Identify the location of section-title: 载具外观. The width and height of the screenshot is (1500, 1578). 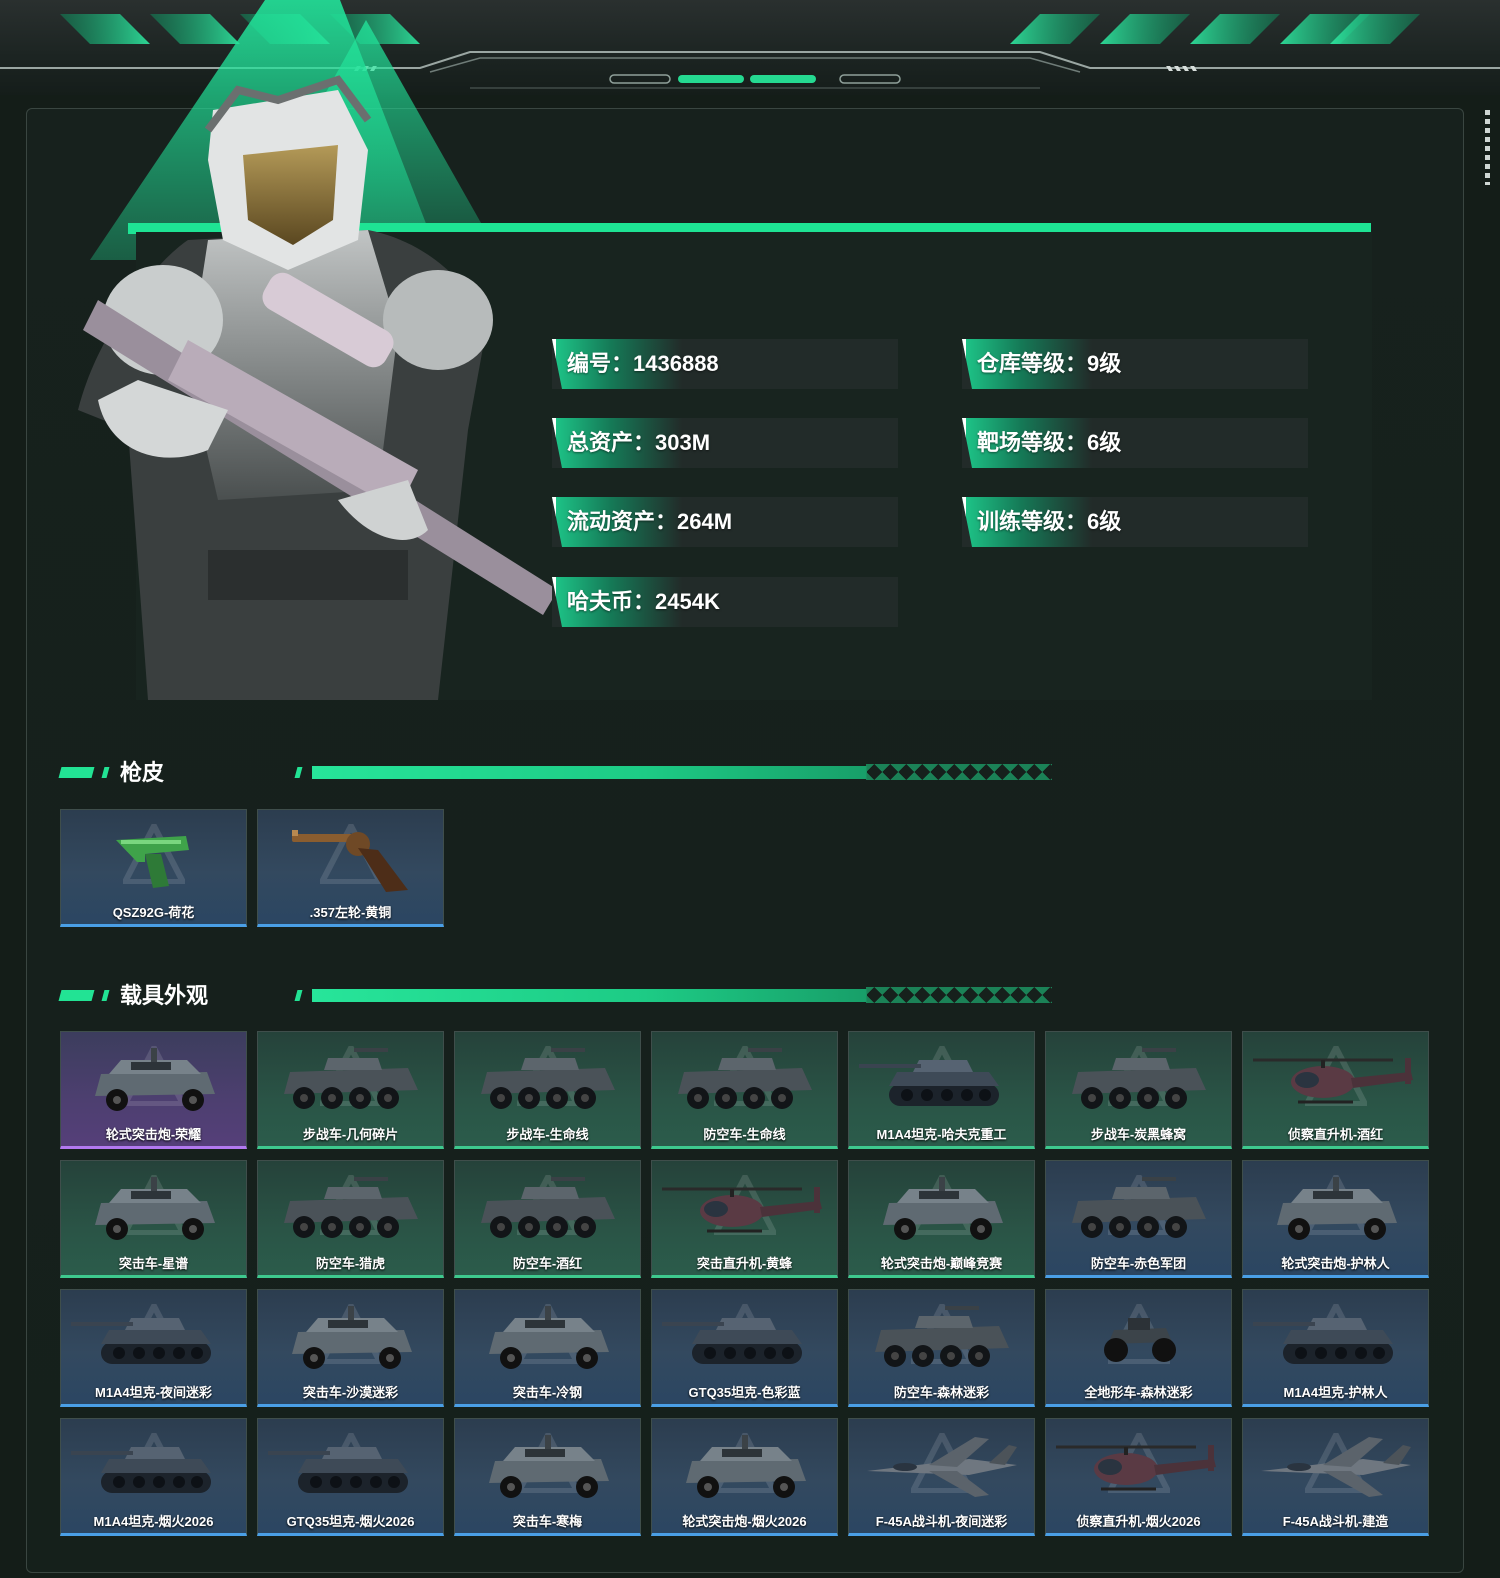
(164, 995).